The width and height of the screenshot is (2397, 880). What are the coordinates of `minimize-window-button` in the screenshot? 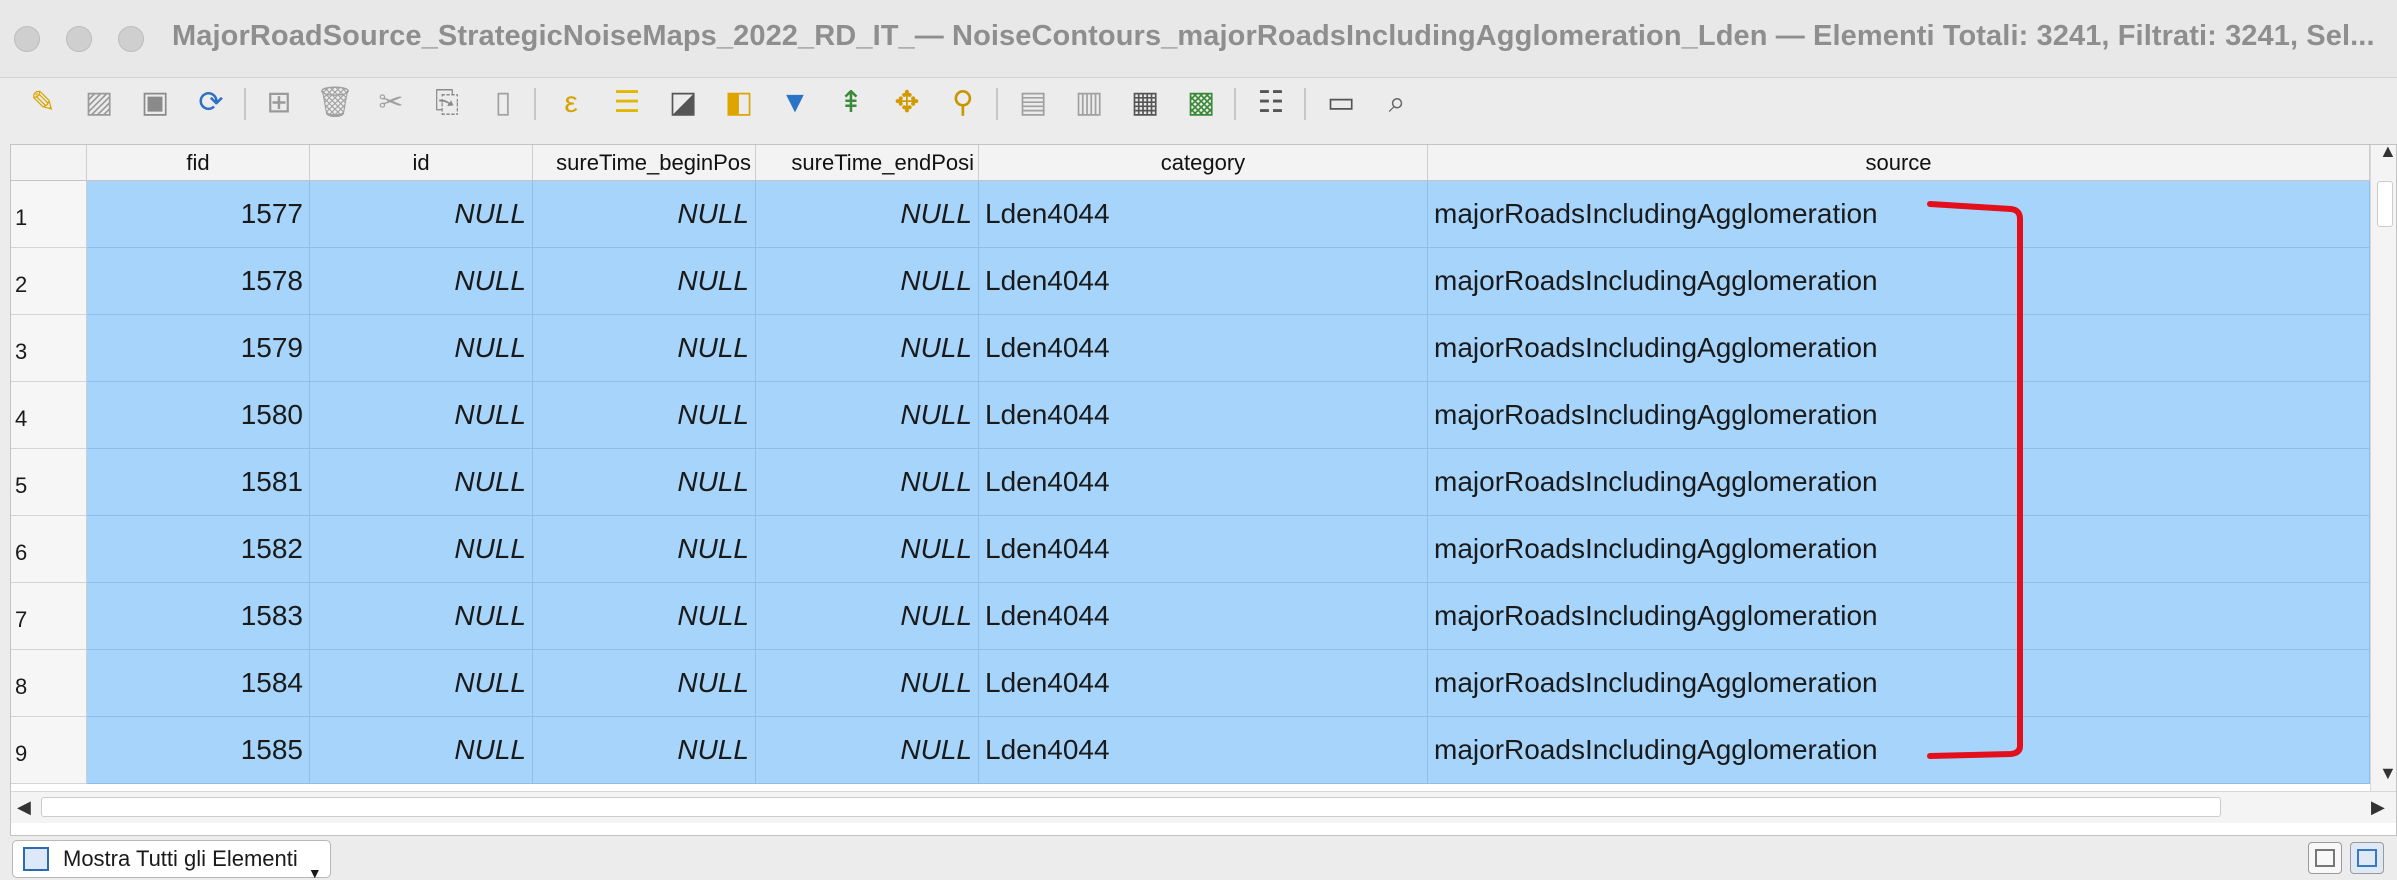 It's located at (79, 39).